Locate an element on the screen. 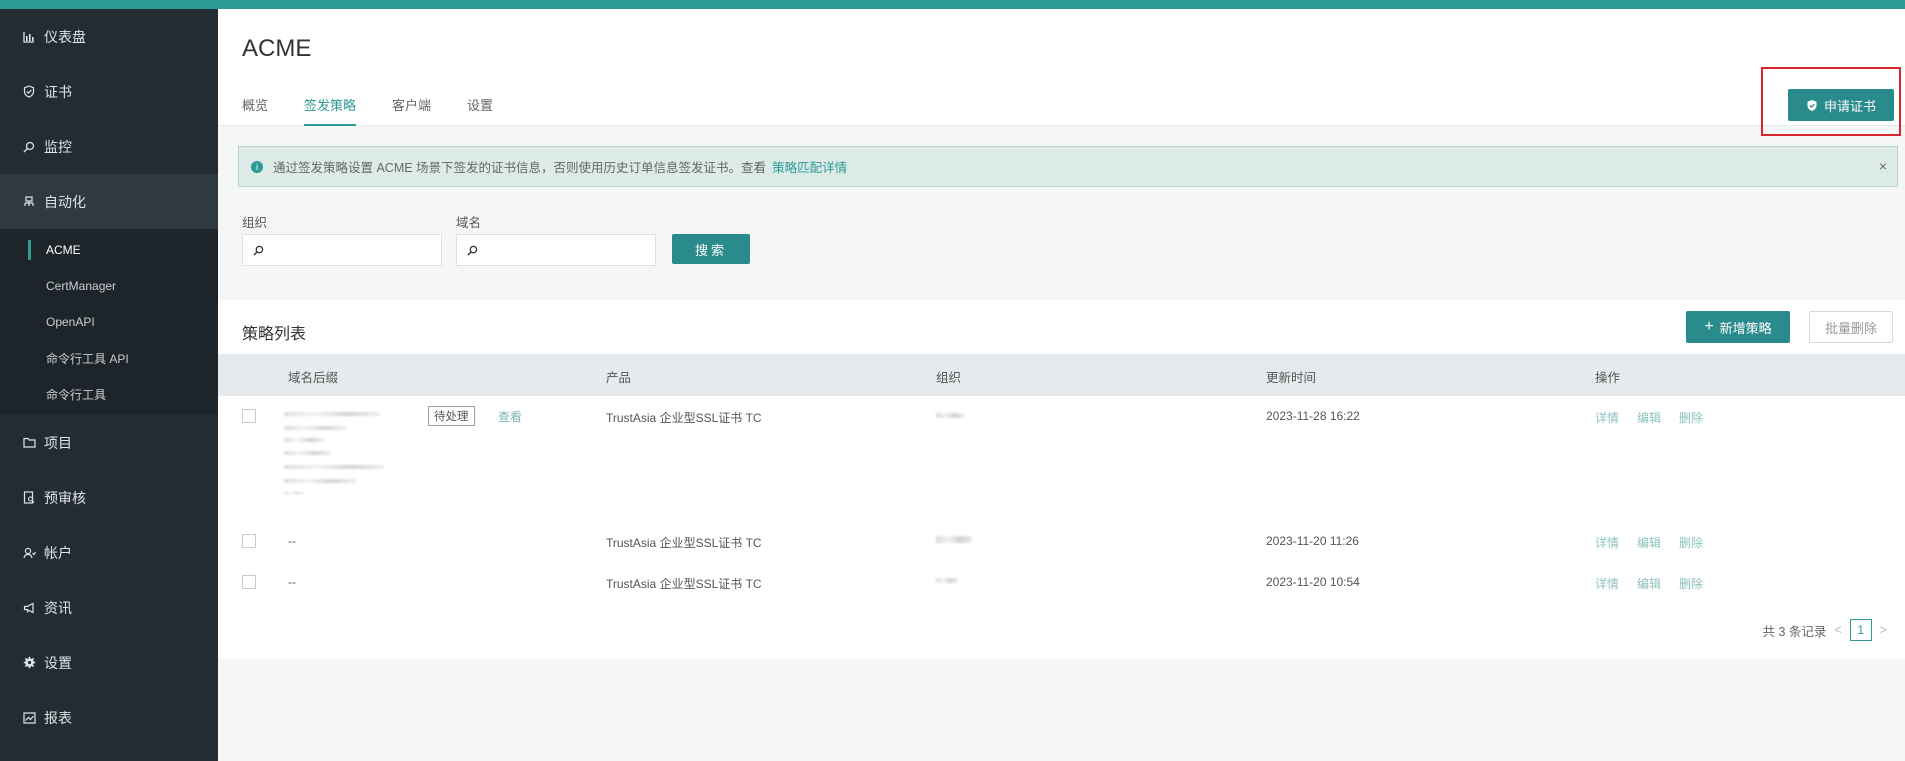 This screenshot has height=761, width=1905. sidebar-item-label: 帐户 is located at coordinates (58, 552).